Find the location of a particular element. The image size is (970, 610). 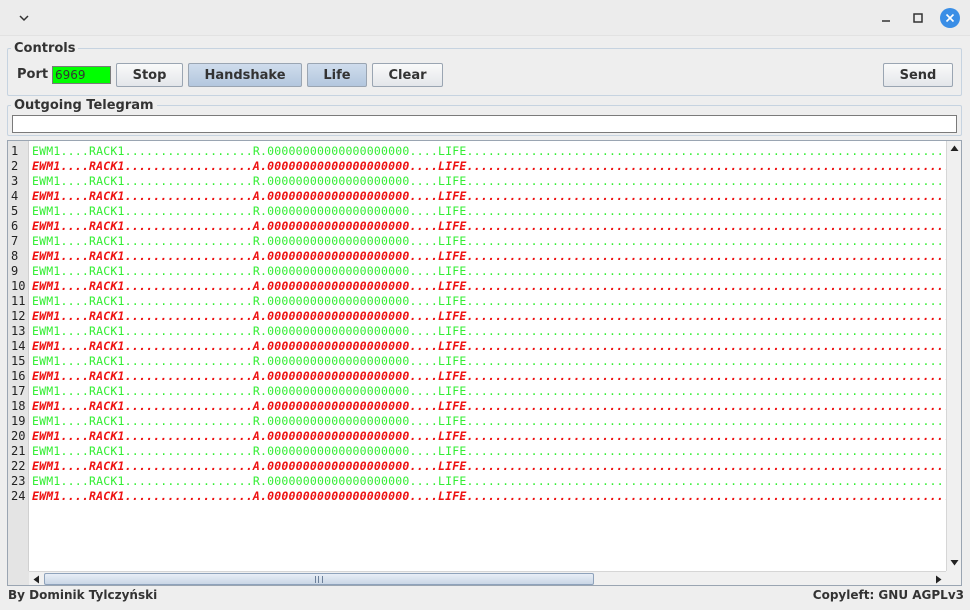

clear-button: Clear is located at coordinates (407, 75).